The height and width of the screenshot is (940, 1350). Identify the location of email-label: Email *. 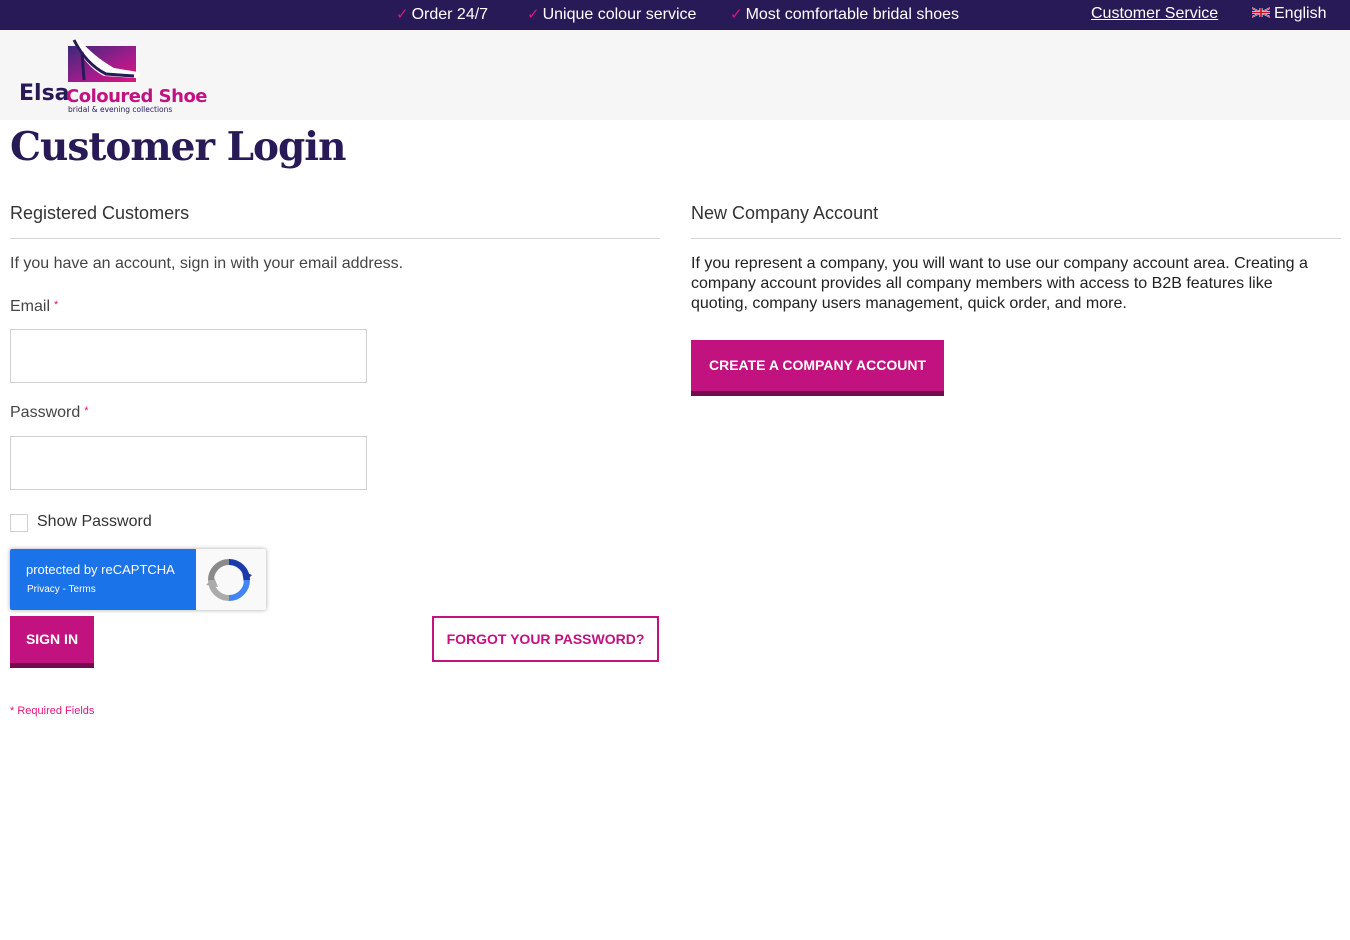
(34, 307).